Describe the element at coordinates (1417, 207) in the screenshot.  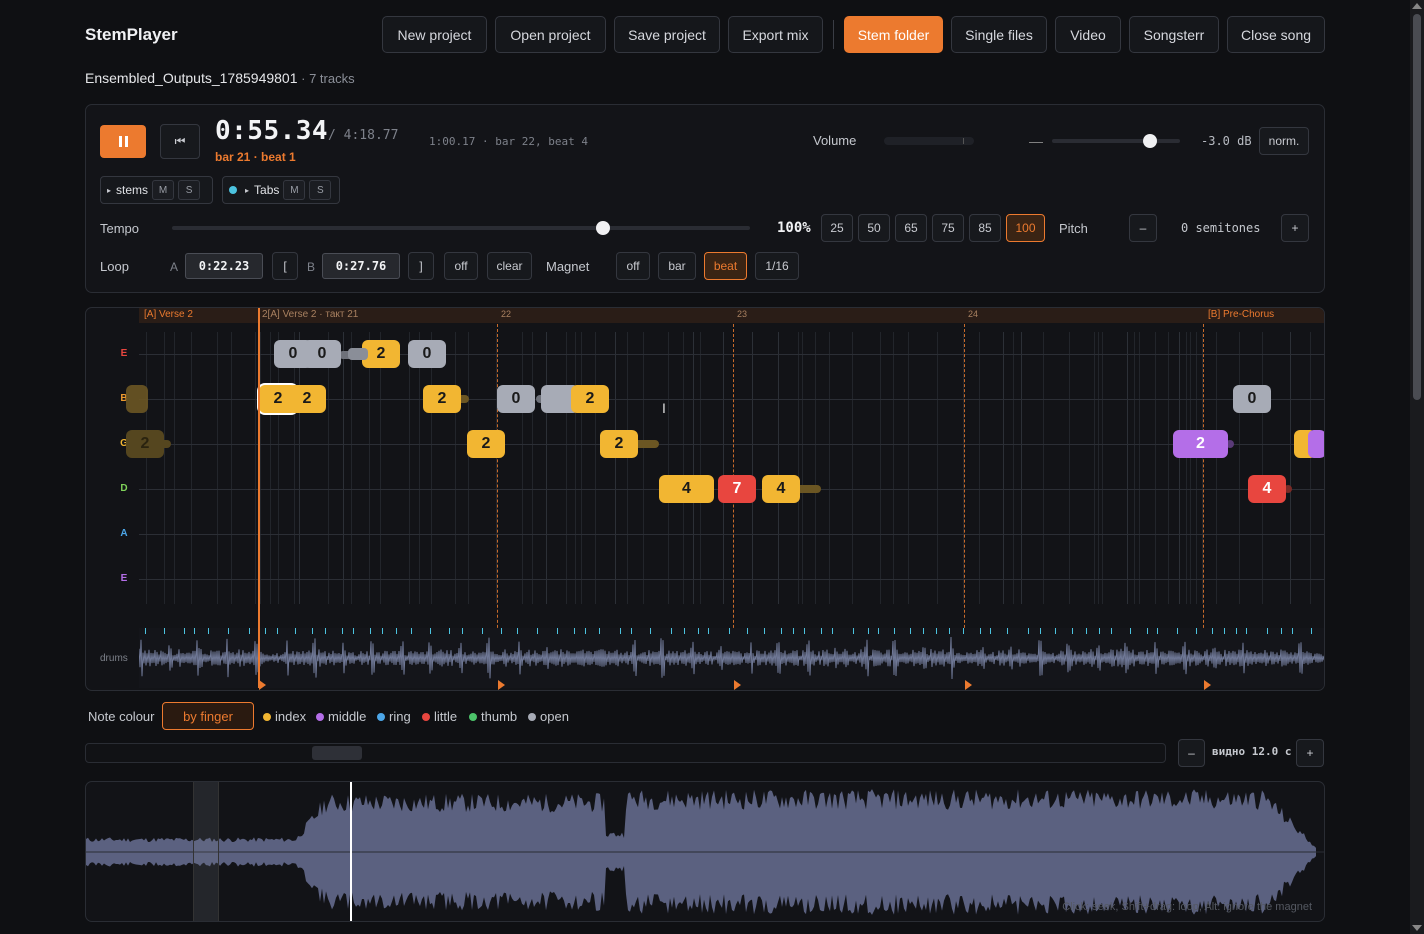
I see `page-scroll-thumb` at that location.